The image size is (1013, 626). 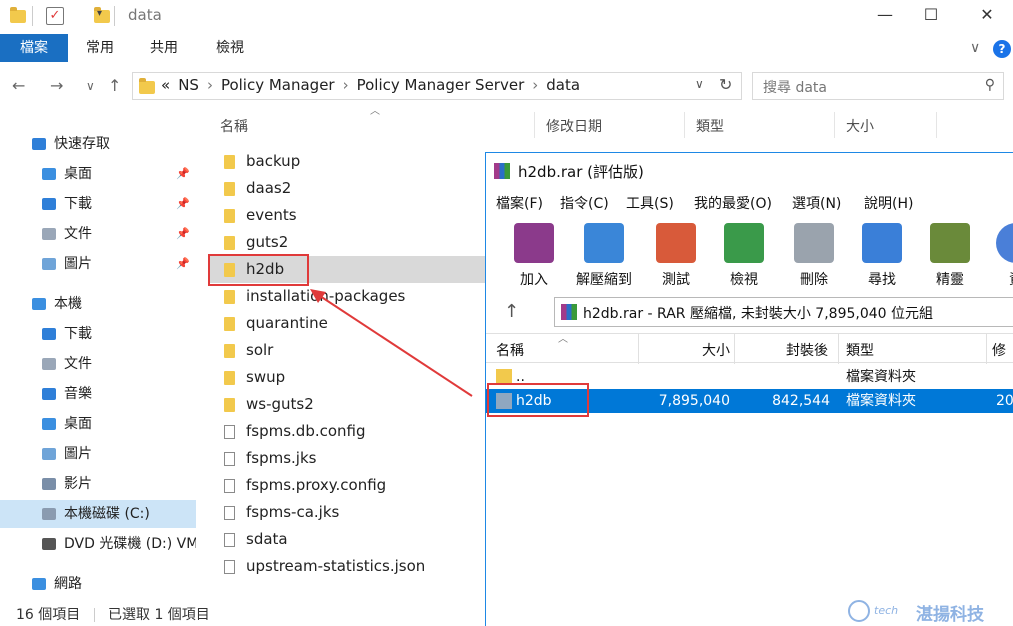 What do you see at coordinates (569, 312) in the screenshot?
I see `winrar-archive-icon` at bounding box center [569, 312].